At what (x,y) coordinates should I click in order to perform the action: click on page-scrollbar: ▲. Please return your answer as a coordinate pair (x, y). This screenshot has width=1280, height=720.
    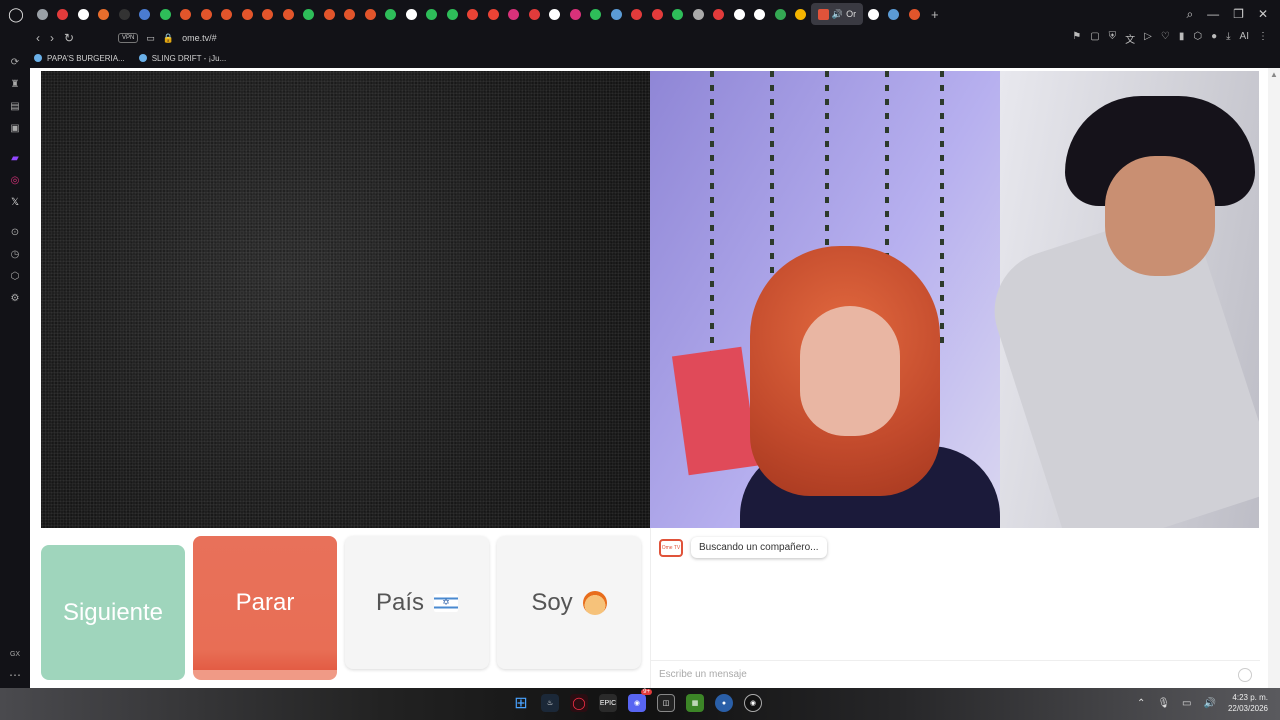
    Looking at the image, I should click on (1274, 378).